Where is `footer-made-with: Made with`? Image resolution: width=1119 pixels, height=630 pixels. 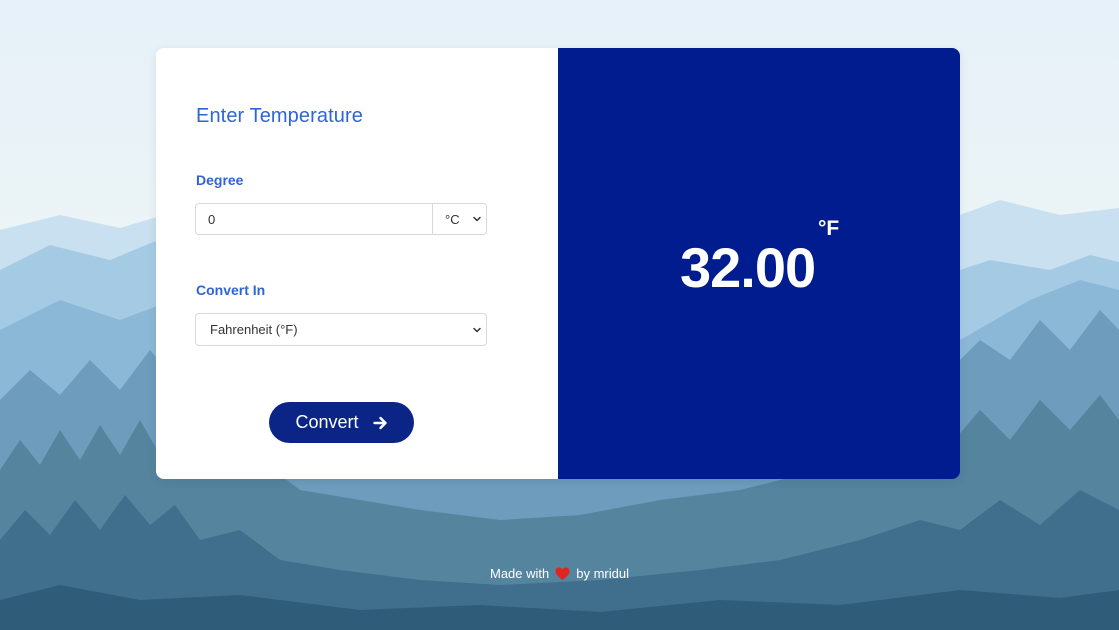
footer-made-with: Made with is located at coordinates (520, 573).